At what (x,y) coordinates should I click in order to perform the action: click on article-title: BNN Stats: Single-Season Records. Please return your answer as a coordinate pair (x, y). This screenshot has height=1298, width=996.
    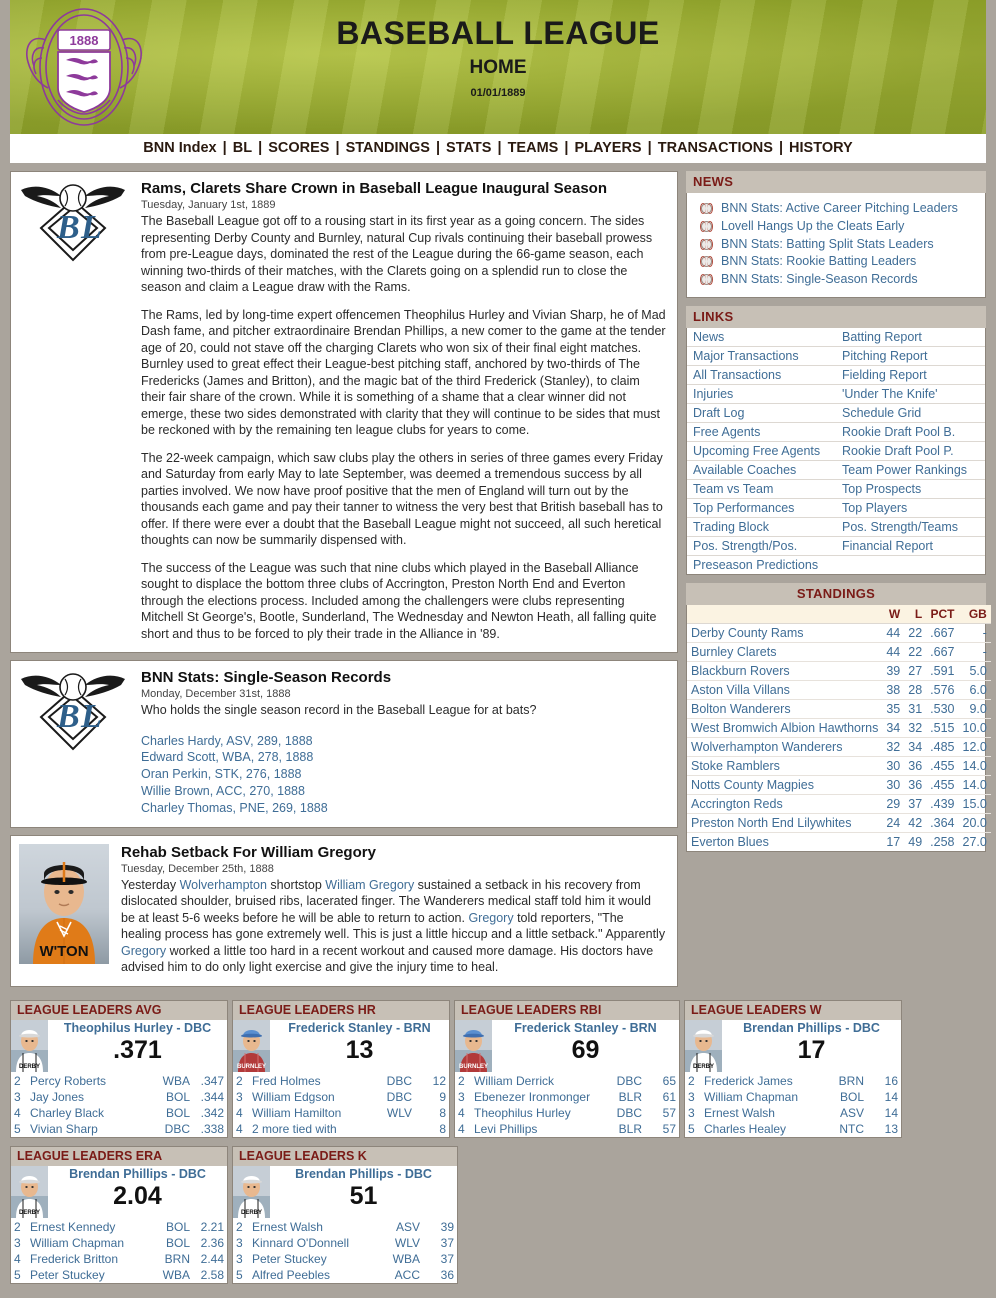
    Looking at the image, I should click on (404, 678).